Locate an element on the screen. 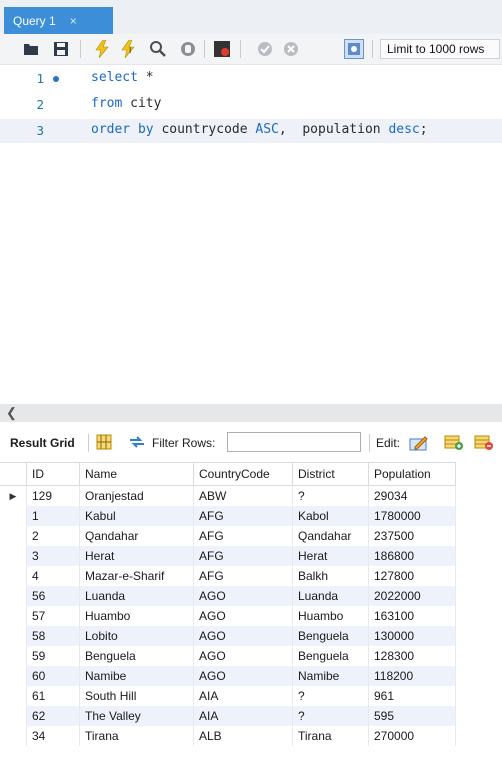 The height and width of the screenshot is (766, 502). table-row: 2 Qandahar AFG Qandahar 237500 is located at coordinates (228, 536).